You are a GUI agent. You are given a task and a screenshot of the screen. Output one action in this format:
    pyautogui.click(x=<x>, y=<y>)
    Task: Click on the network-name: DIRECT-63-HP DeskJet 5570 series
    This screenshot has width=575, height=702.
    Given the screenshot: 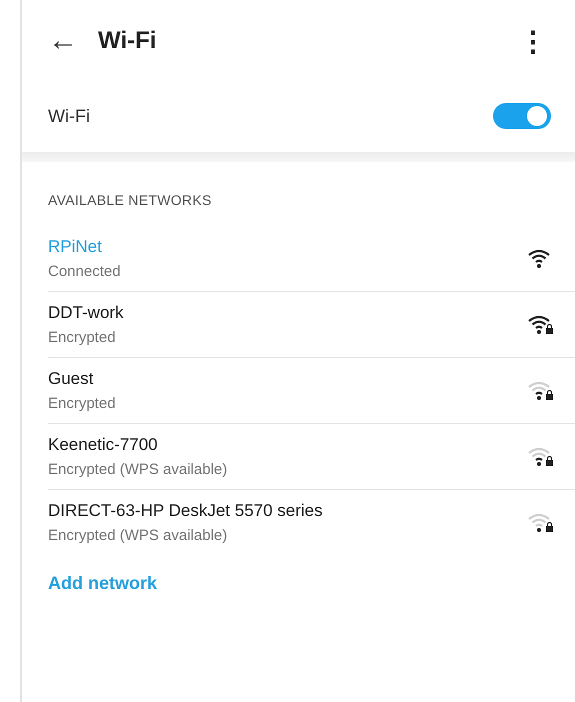 What is the action you would take?
    pyautogui.click(x=287, y=511)
    